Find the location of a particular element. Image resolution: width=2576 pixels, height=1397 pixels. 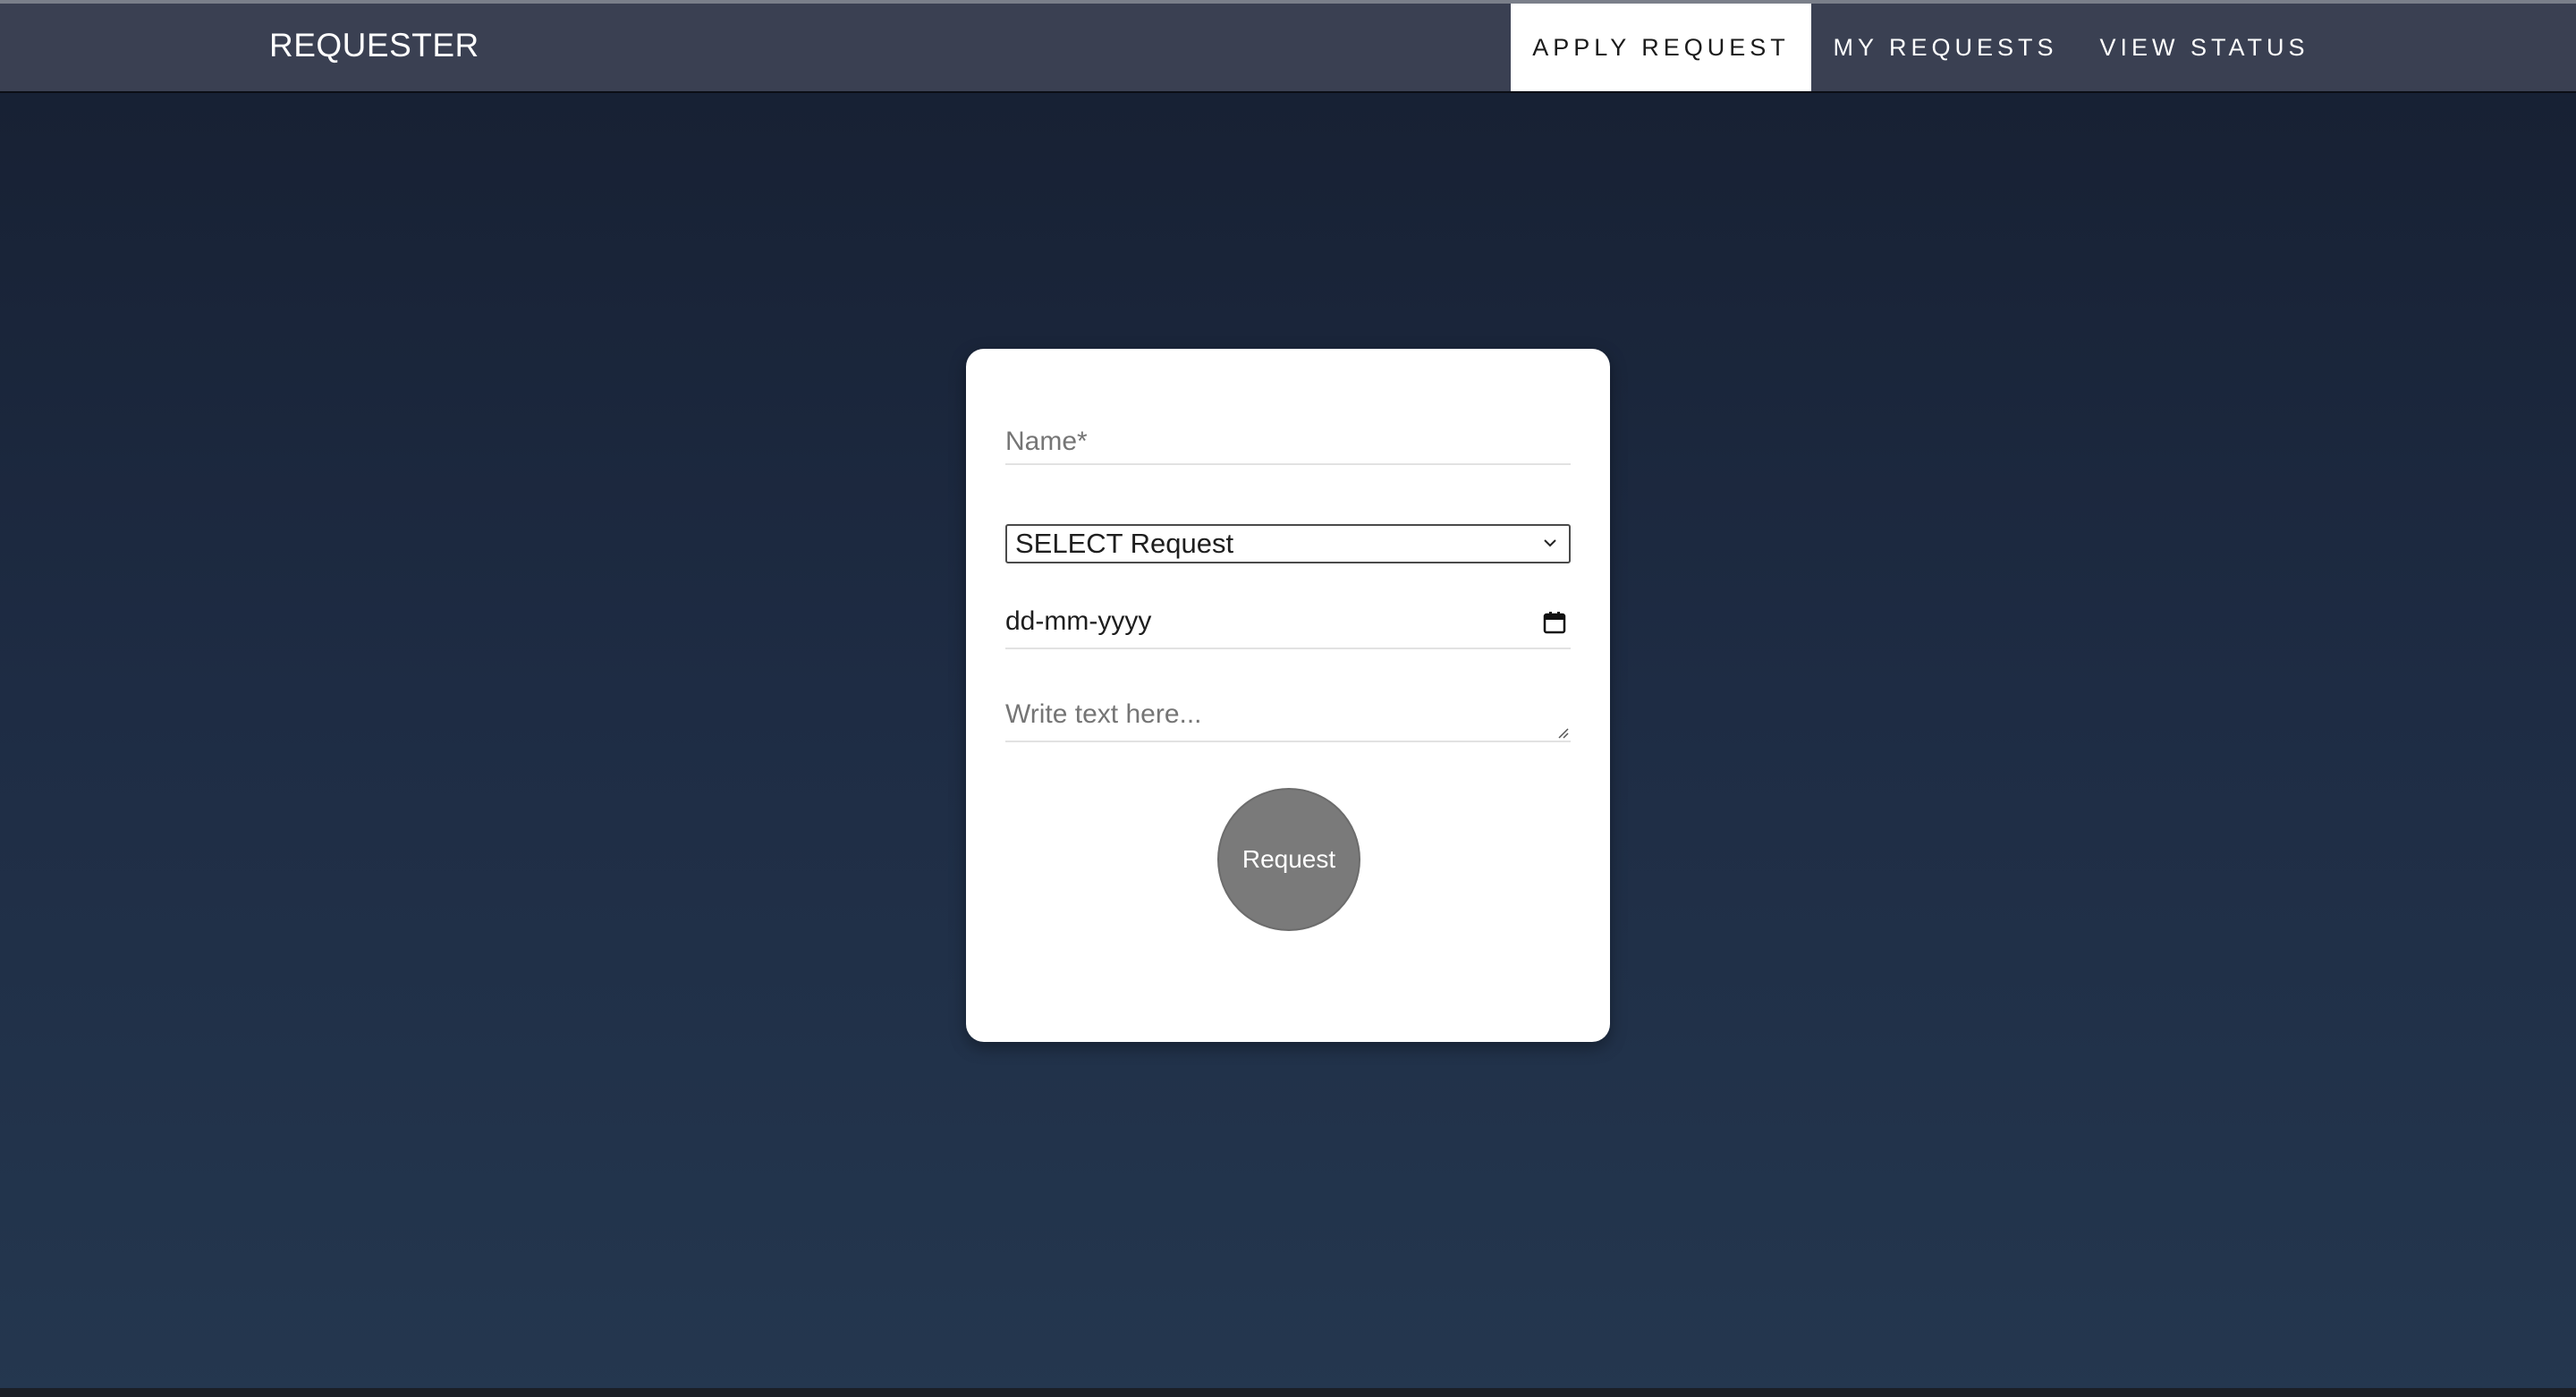

calendar-icon is located at coordinates (1554, 622).